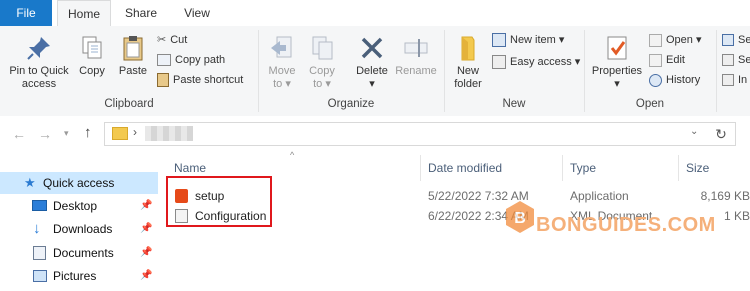 This screenshot has height=291, width=750. What do you see at coordinates (322, 48) in the screenshot?
I see `copy-to-icon` at bounding box center [322, 48].